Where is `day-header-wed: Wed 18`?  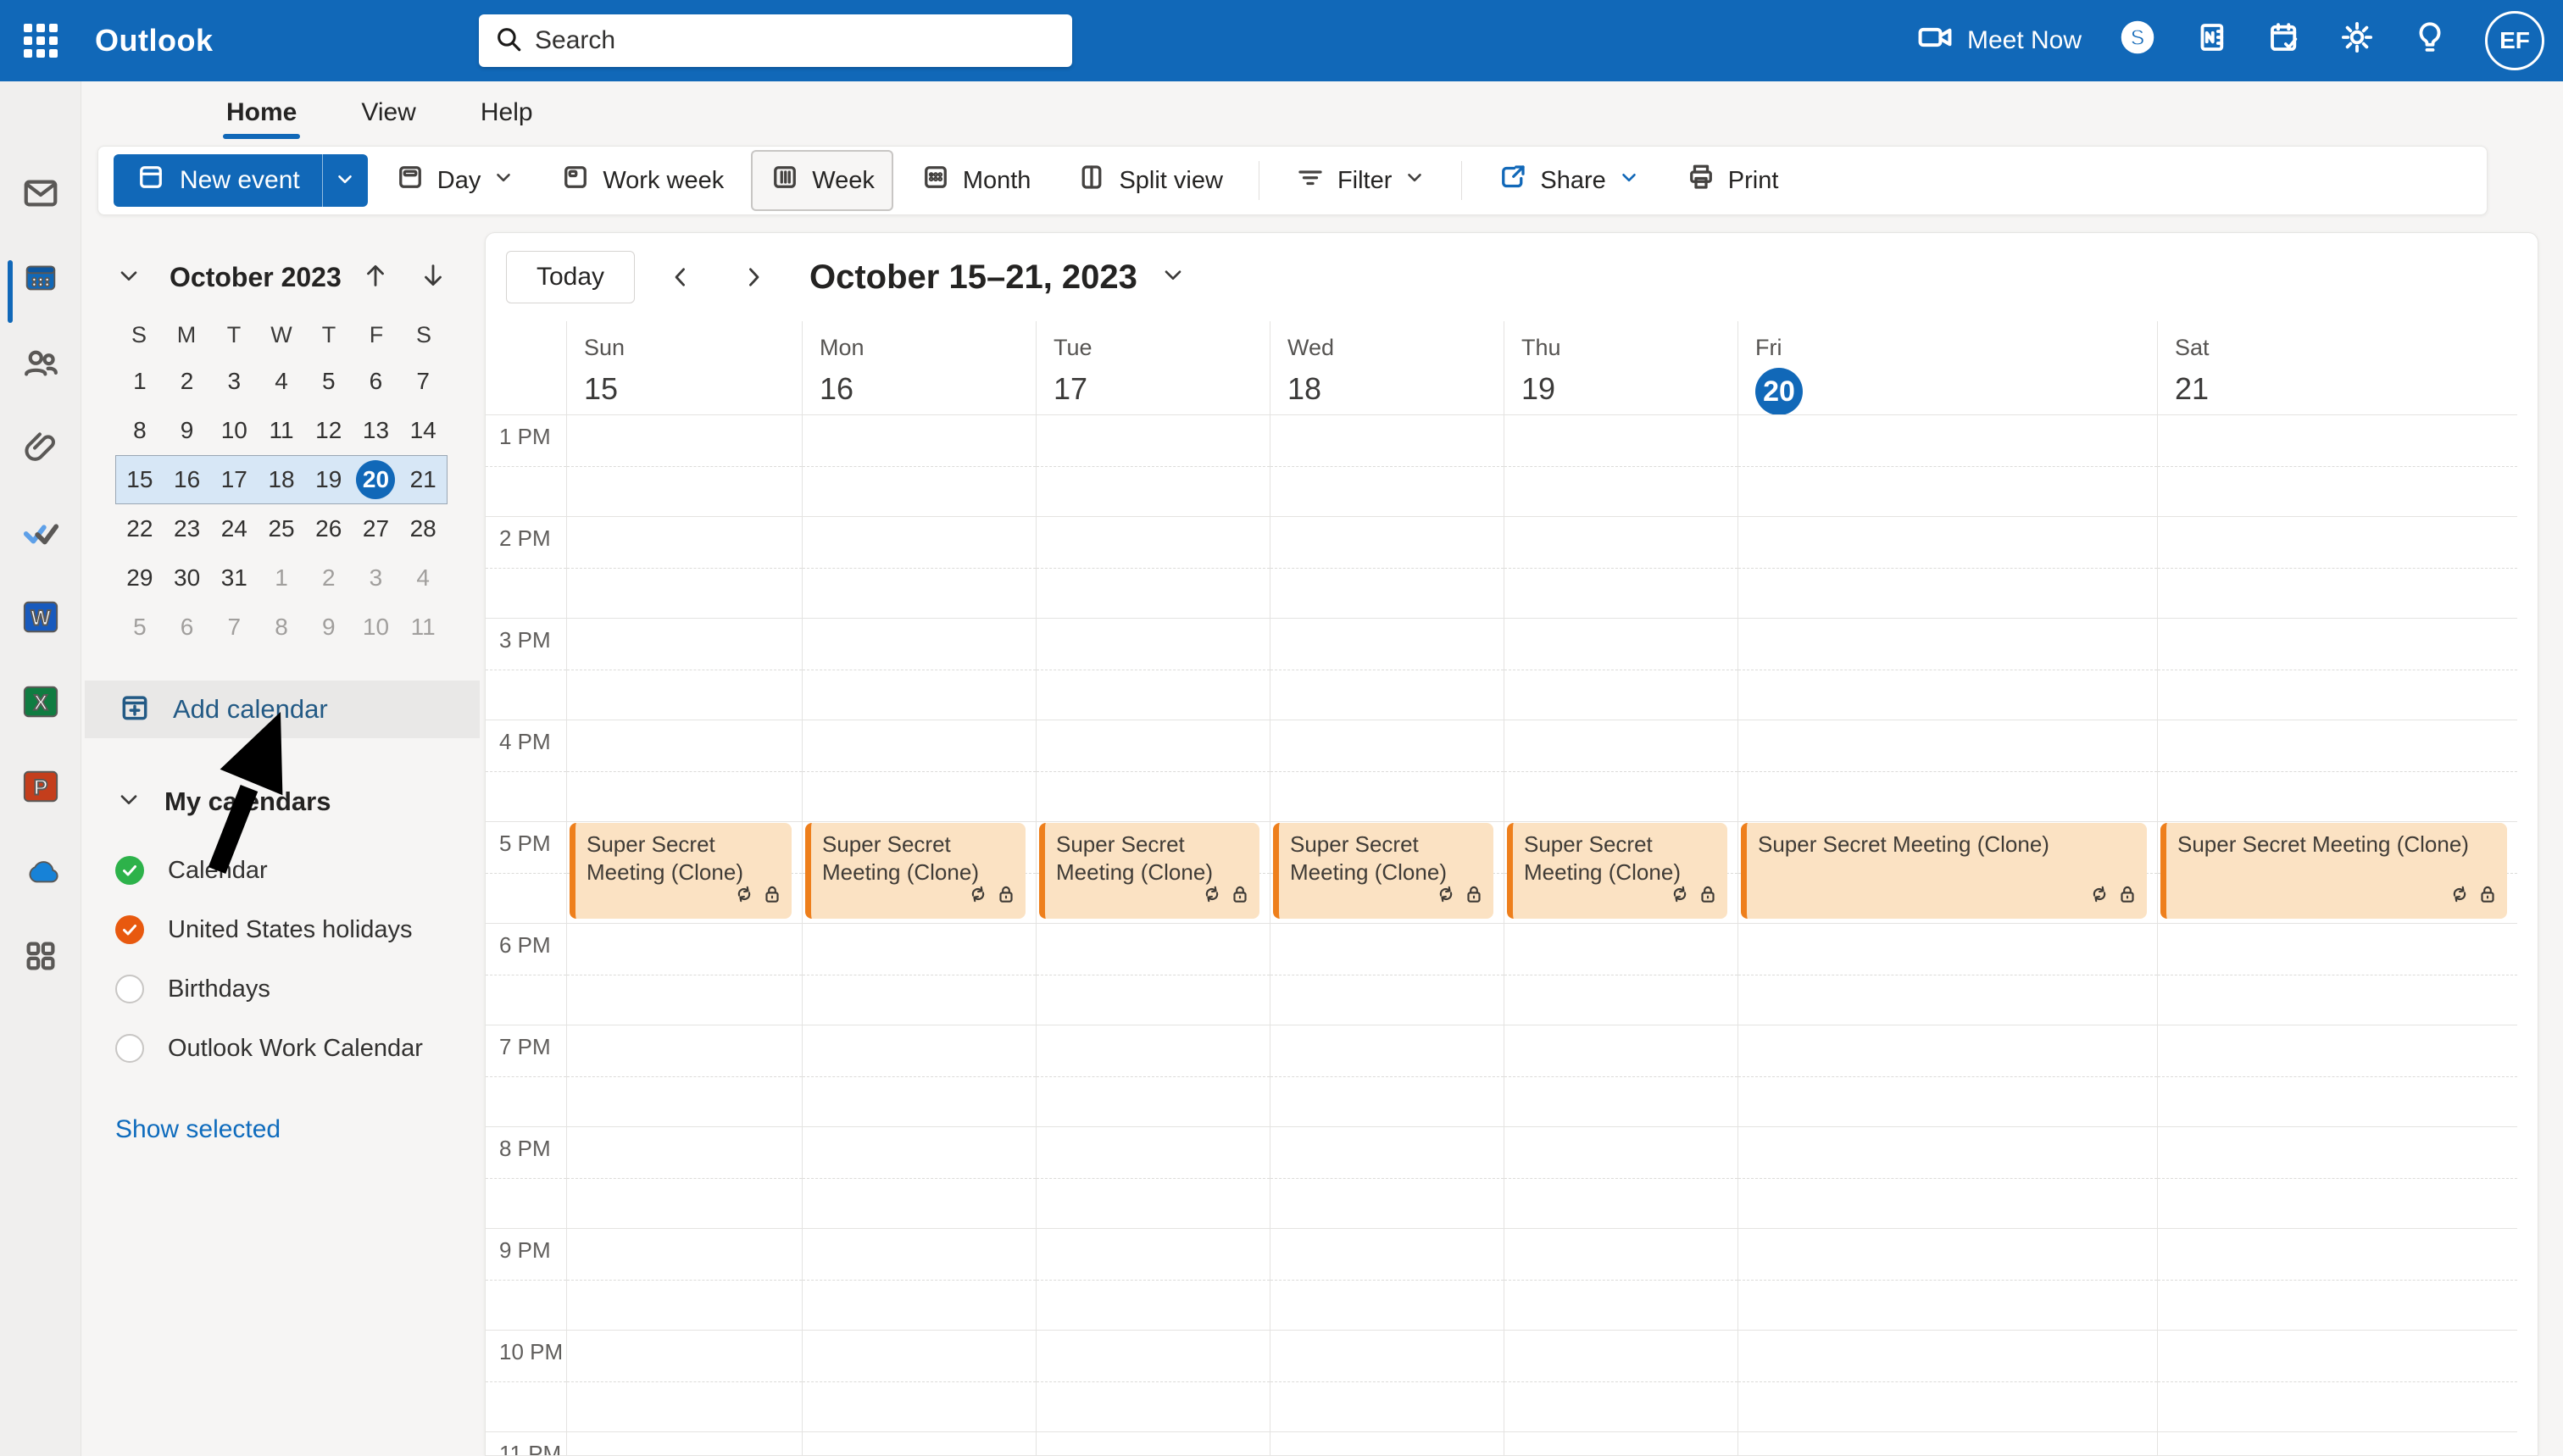
day-header-wed: Wed 18 is located at coordinates (1387, 367).